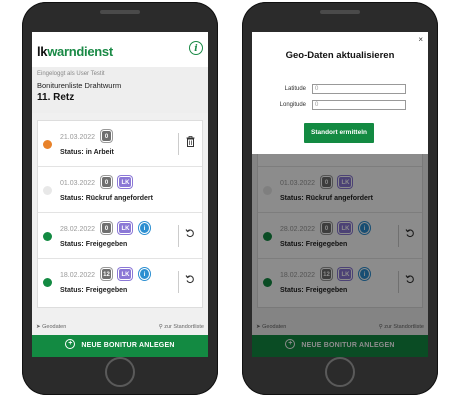 The height and width of the screenshot is (399, 457). I want to click on login-label: Eingeloggt als User Testit, so click(71, 74).